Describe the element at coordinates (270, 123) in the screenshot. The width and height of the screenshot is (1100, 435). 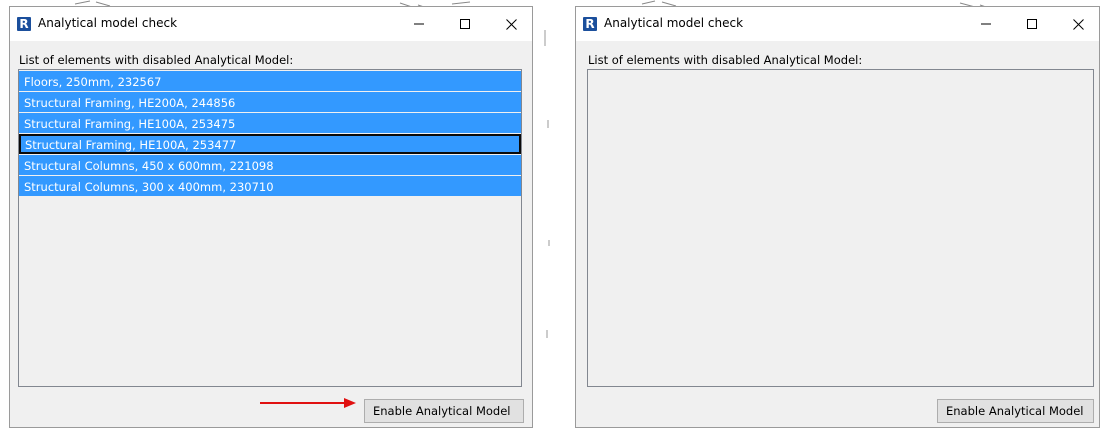
I see `list-item: Structural Framing, HE100A, 253475` at that location.